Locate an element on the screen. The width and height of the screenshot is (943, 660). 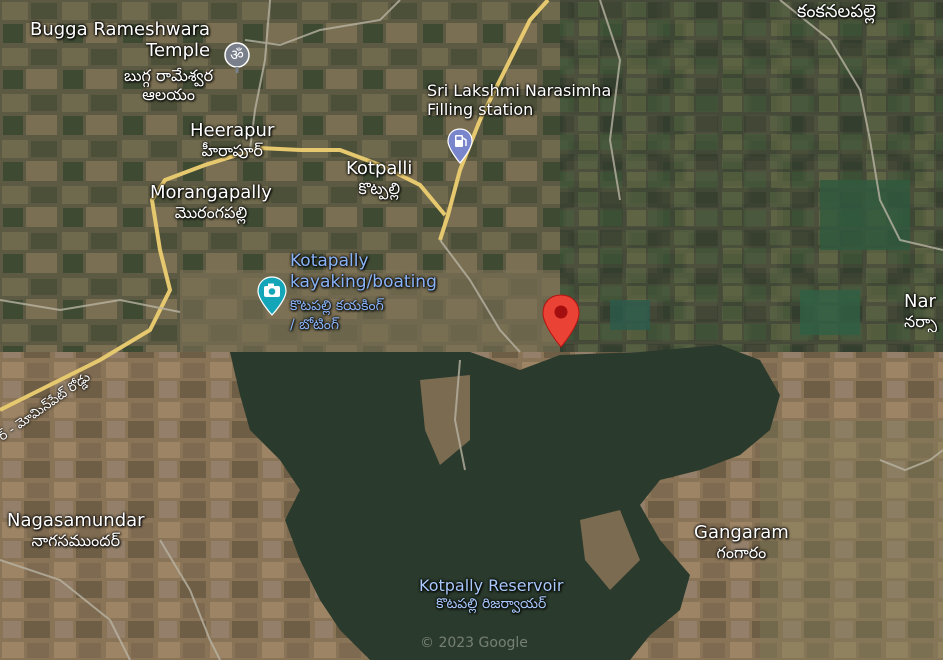
place-label-gangaram: Gangaram గంగారం is located at coordinates (741, 542).